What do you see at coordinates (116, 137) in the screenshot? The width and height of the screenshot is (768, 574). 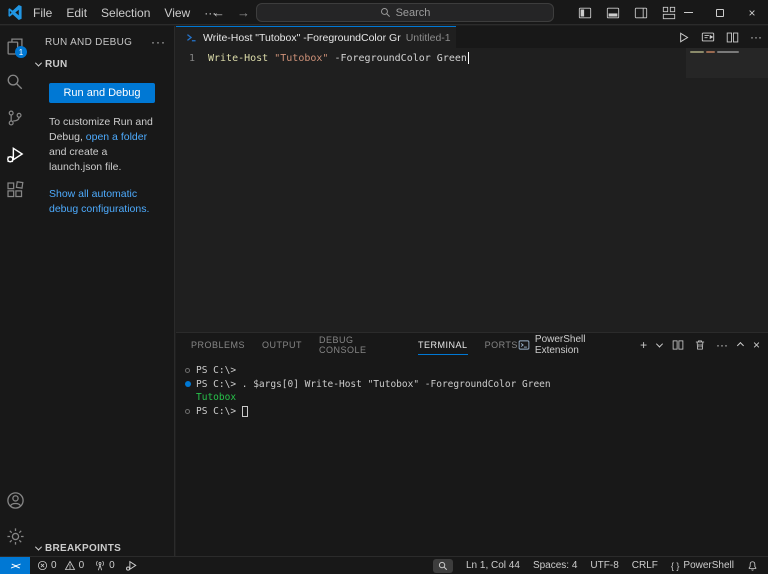 I see `open-a-folder-link: open a folder` at bounding box center [116, 137].